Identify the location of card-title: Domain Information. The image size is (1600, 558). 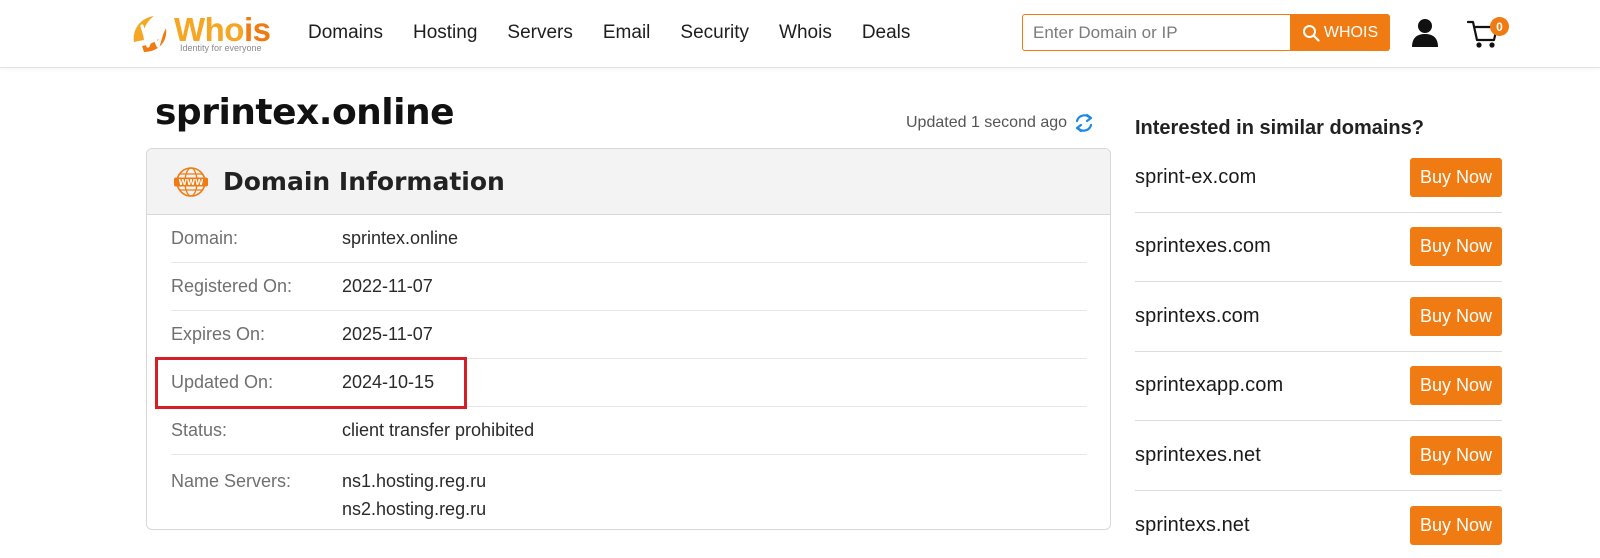
(364, 181).